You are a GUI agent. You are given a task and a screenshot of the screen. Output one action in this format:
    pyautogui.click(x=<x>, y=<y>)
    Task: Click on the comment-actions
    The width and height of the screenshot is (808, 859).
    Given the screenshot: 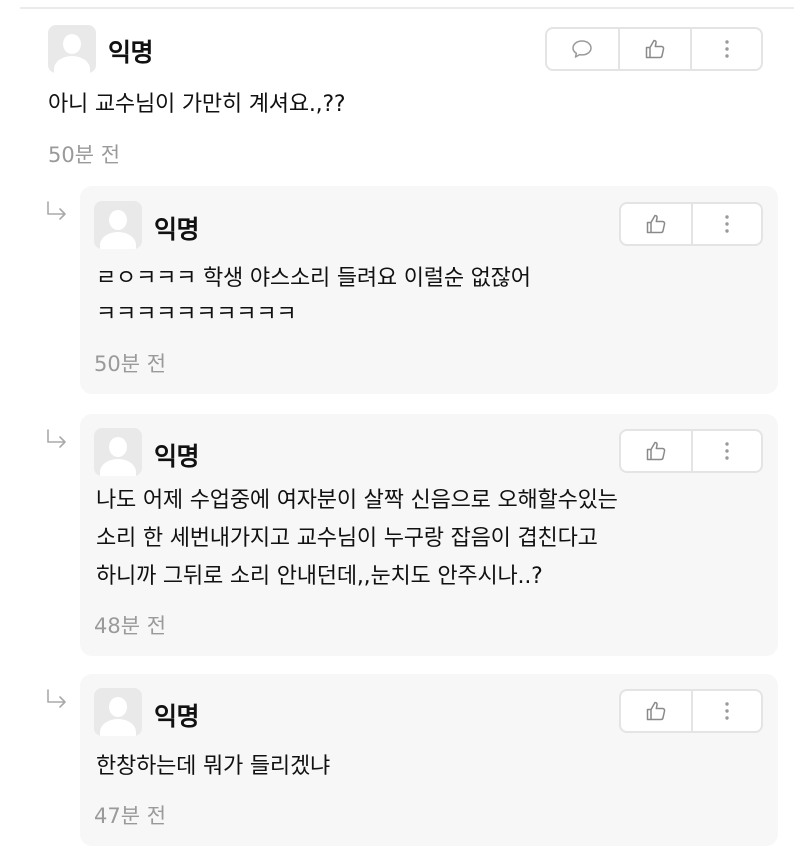 What is the action you would take?
    pyautogui.click(x=654, y=49)
    